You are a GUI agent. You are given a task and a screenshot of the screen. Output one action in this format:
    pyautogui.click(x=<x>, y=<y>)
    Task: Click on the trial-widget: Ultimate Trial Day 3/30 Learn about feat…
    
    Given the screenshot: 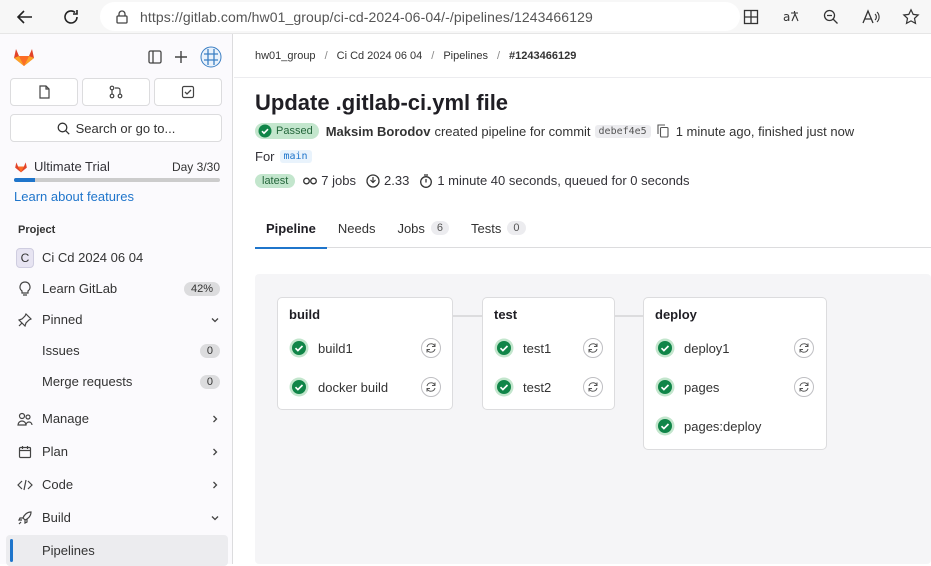 What is the action you would take?
    pyautogui.click(x=116, y=181)
    